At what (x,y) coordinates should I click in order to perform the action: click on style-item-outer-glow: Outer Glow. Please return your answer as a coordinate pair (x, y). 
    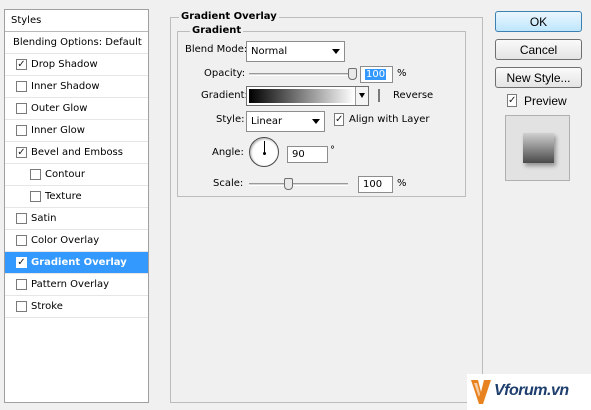
    Looking at the image, I should click on (76, 109).